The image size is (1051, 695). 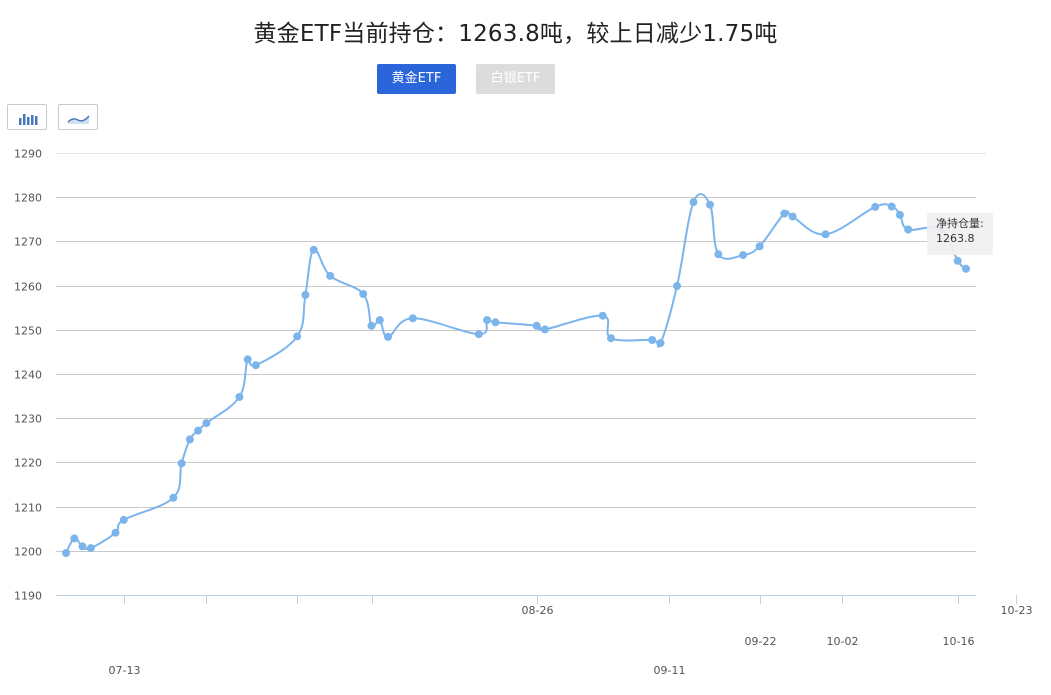 I want to click on y-tick-label: 1200, so click(x=28, y=552).